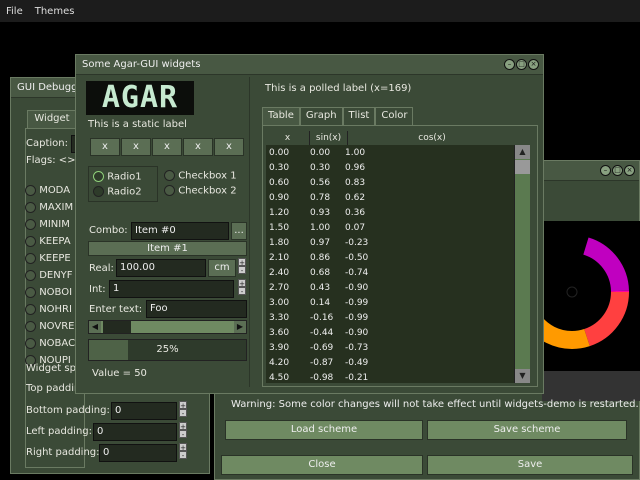 The height and width of the screenshot is (480, 640). Describe the element at coordinates (322, 465) in the screenshot. I see `close-button: Close` at that location.